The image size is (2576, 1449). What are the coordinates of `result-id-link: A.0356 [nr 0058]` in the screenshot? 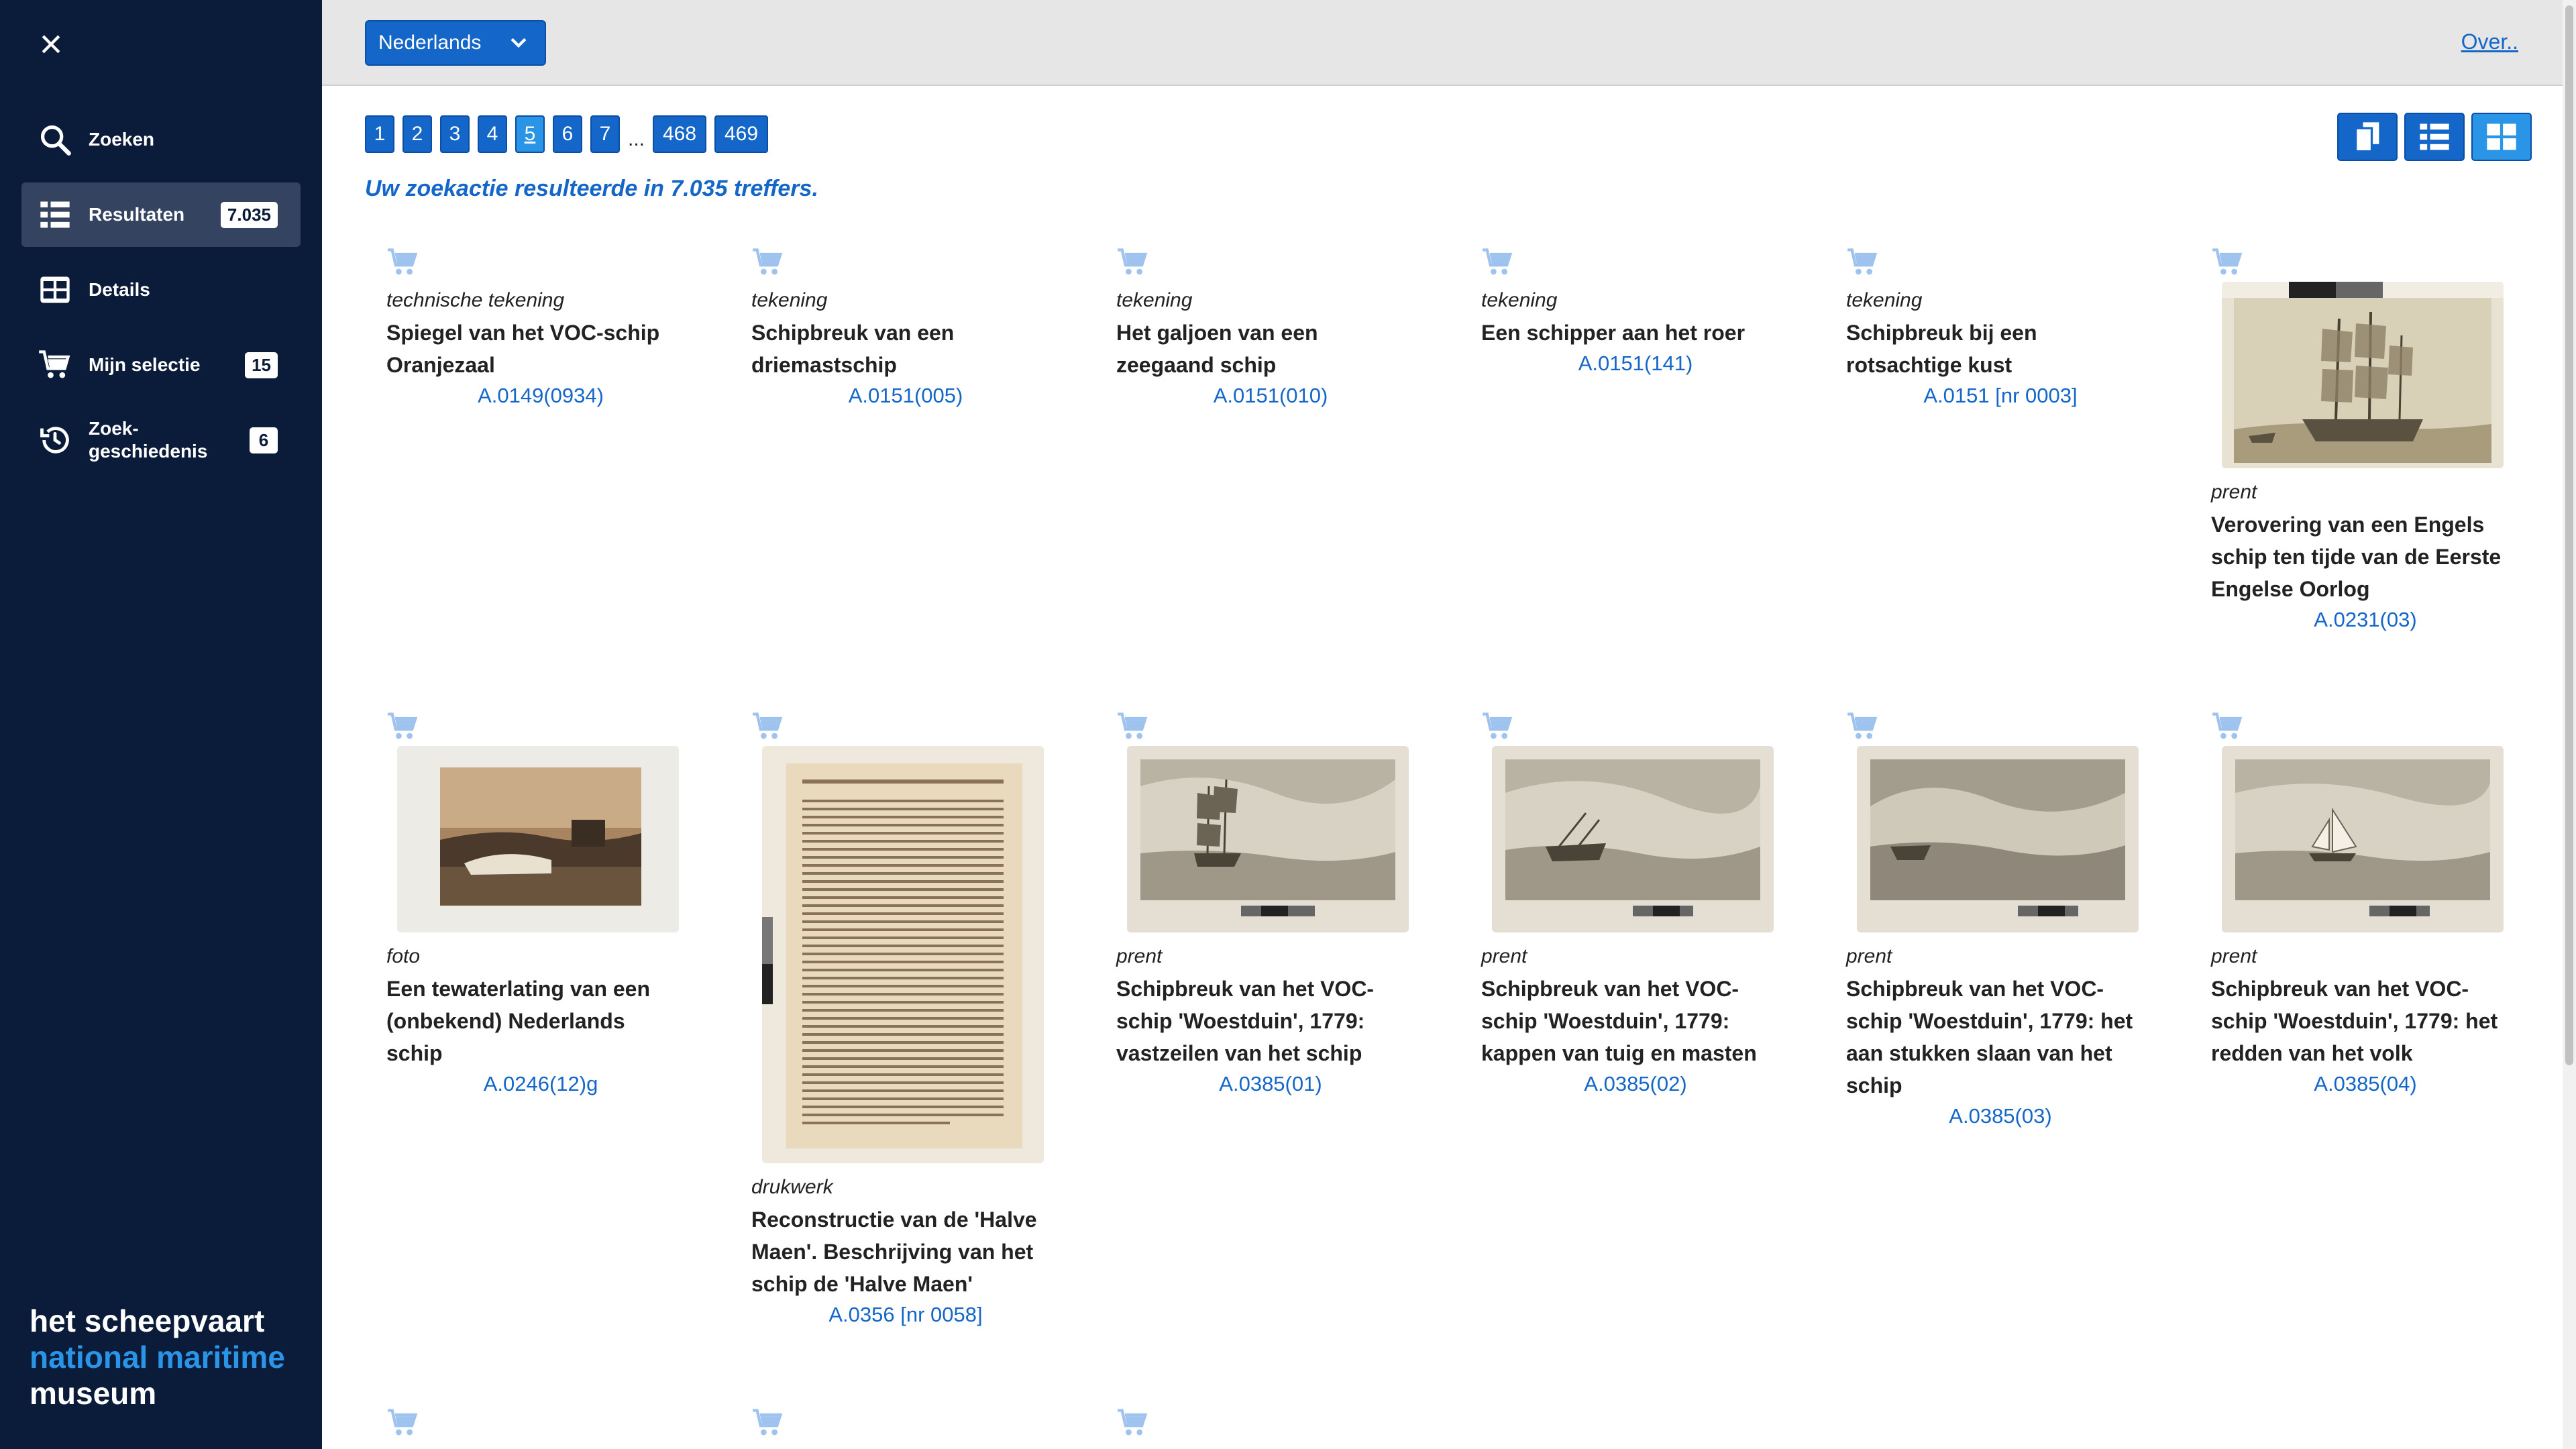 It's located at (905, 1315).